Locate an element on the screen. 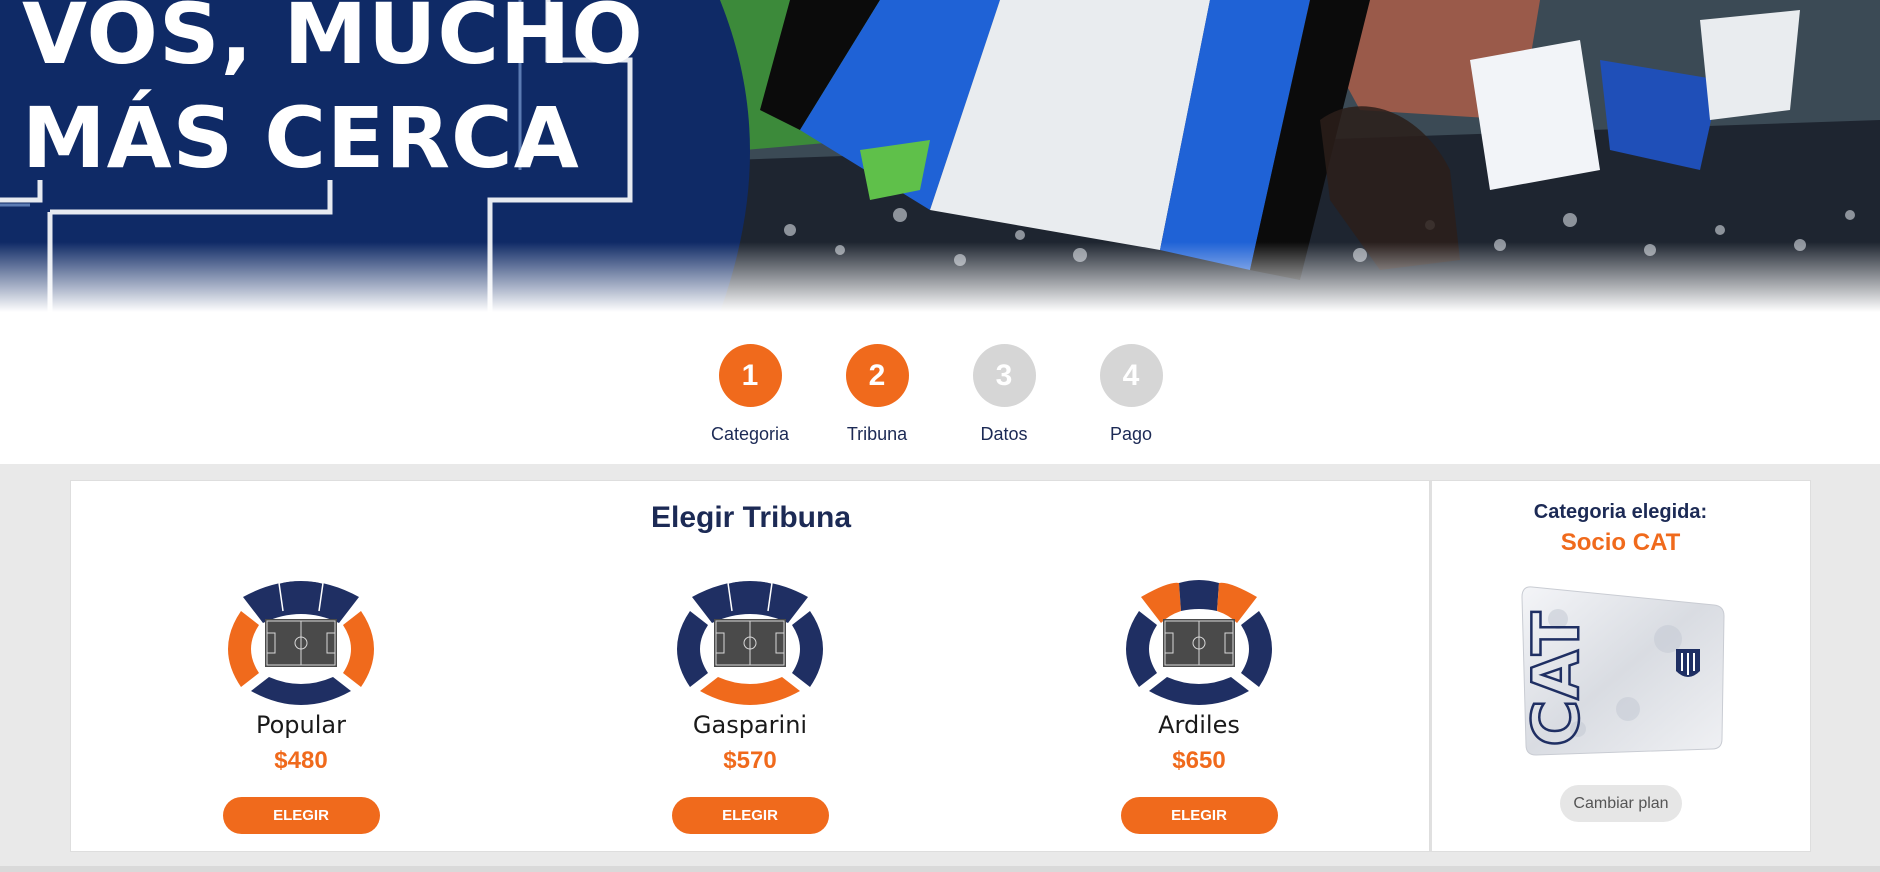  step-tribuna: 2 Tribuna is located at coordinates (877, 394).